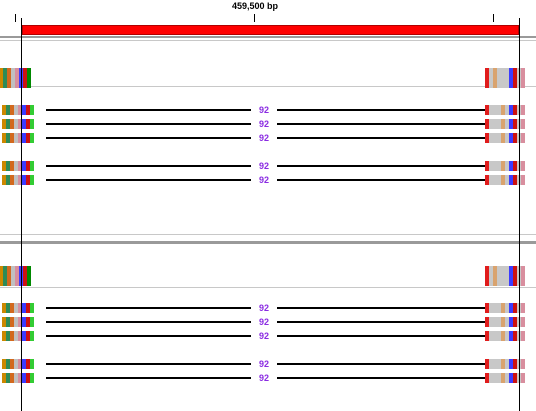 This screenshot has height=411, width=536. What do you see at coordinates (21, 214) in the screenshot?
I see `region-boundary-left` at bounding box center [21, 214].